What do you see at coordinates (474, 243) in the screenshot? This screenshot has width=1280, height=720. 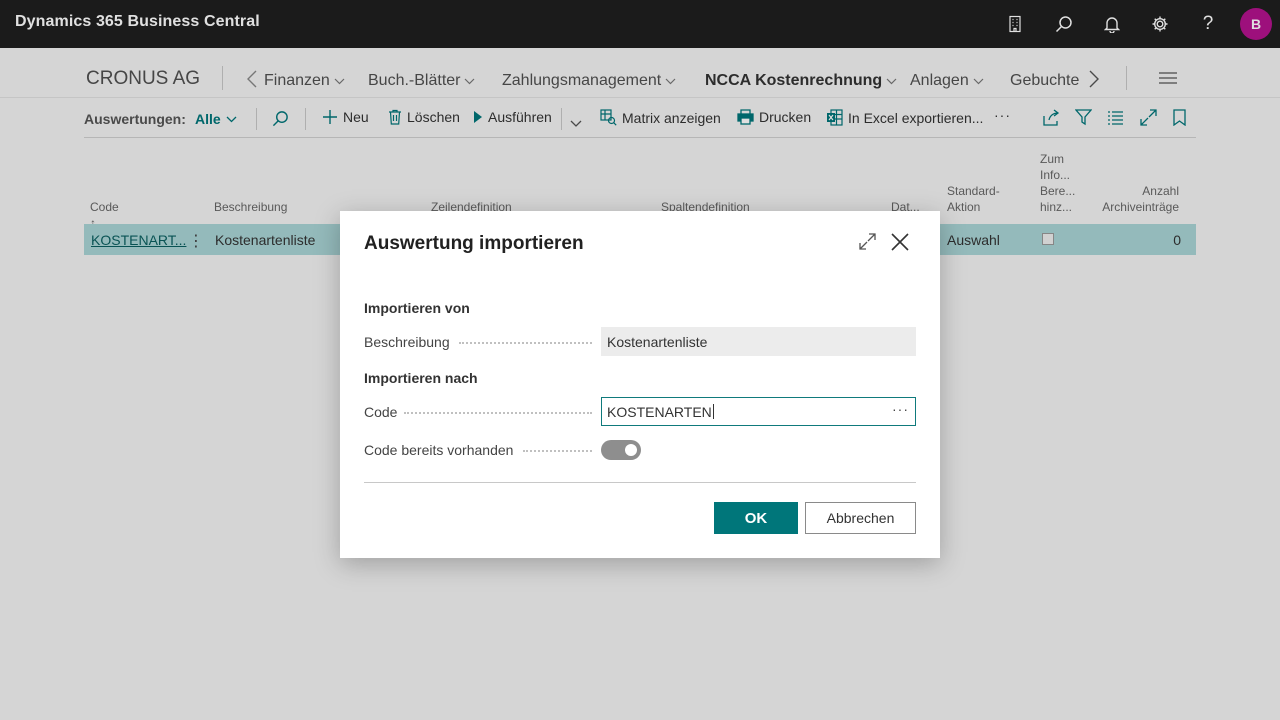 I see `dialog-title: Auswertung importieren` at bounding box center [474, 243].